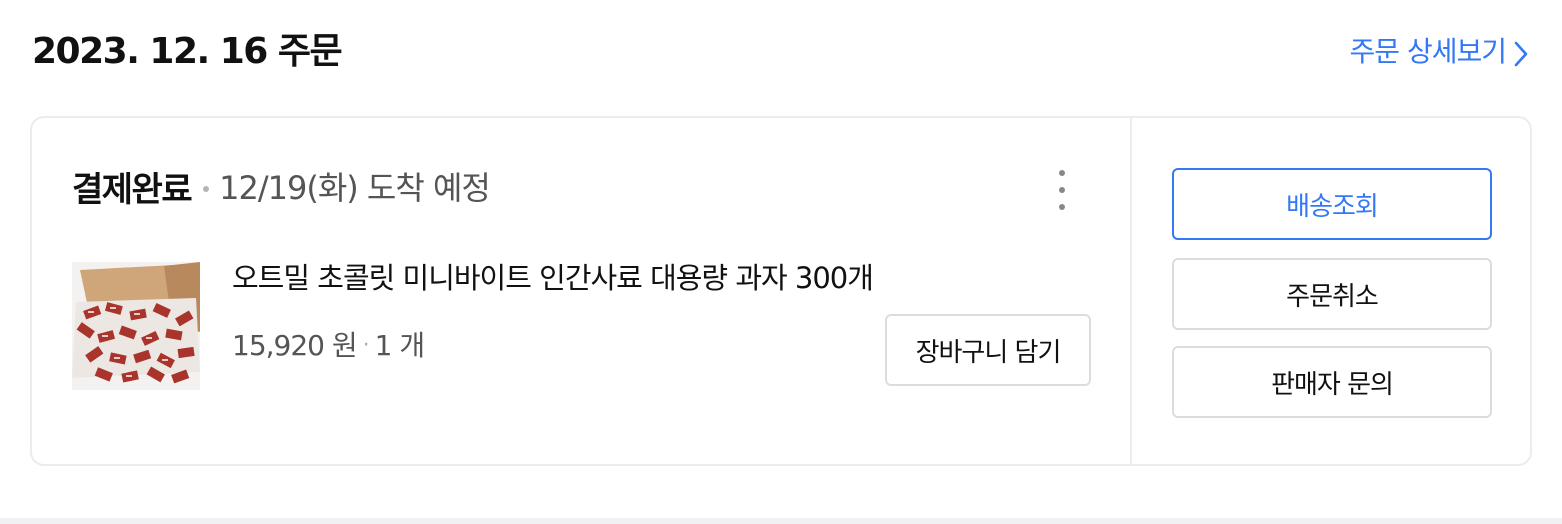  I want to click on price-quantity-line: 15,920 원 · 1 개, so click(328, 346).